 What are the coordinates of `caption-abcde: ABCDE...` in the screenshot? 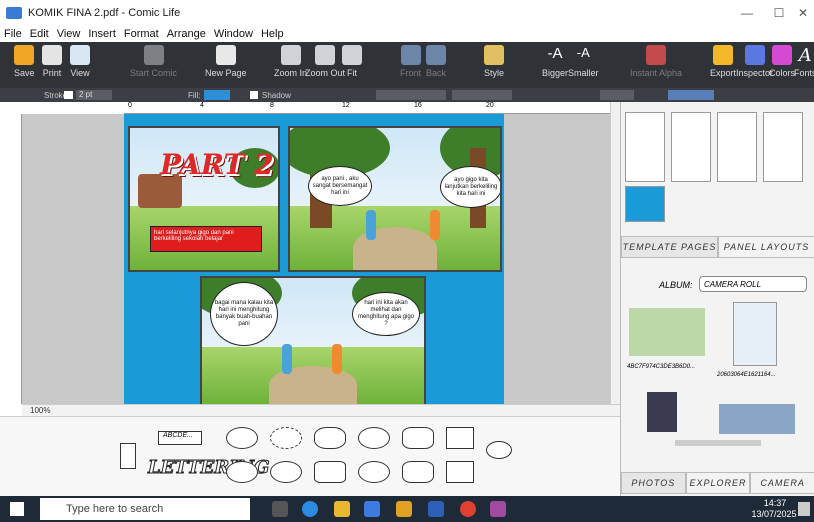 It's located at (180, 438).